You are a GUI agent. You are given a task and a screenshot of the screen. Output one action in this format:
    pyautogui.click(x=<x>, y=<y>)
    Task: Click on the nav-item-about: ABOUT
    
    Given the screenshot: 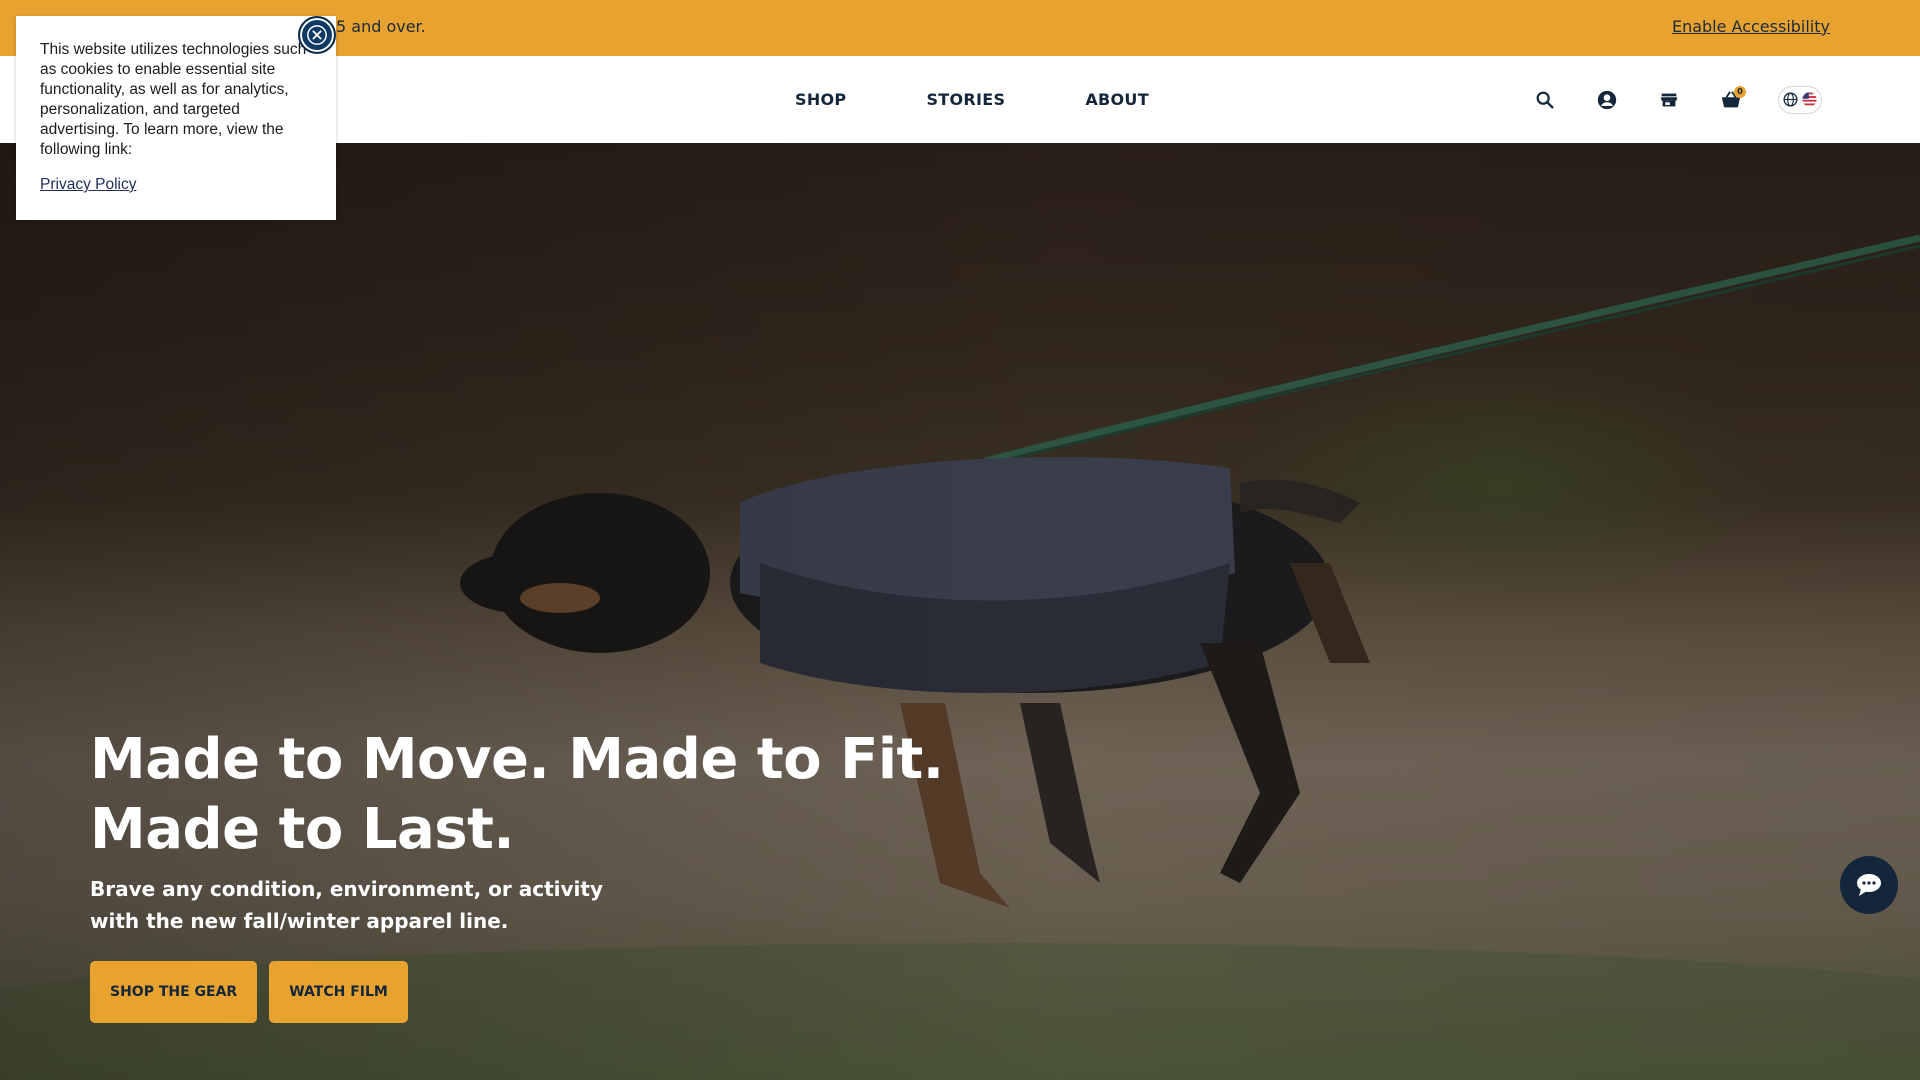 What is the action you would take?
    pyautogui.click(x=1117, y=99)
    